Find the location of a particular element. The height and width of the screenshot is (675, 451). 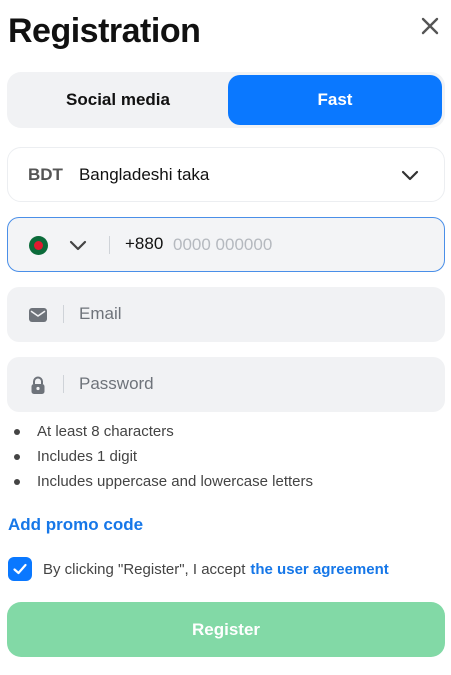

phone-field: +880 is located at coordinates (226, 244).